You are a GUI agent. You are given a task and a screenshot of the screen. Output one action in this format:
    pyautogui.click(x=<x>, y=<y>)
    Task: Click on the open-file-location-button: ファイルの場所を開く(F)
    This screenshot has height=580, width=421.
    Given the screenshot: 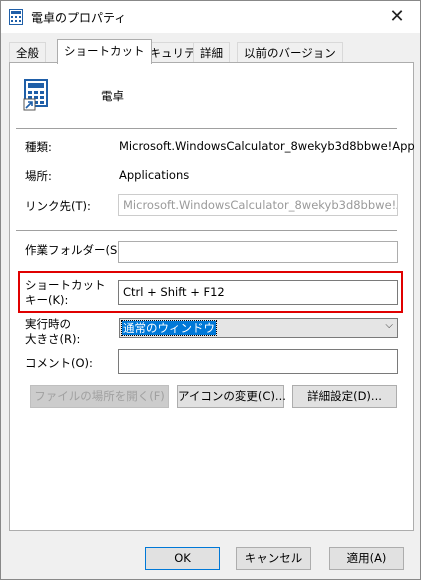 What is the action you would take?
    pyautogui.click(x=99, y=396)
    